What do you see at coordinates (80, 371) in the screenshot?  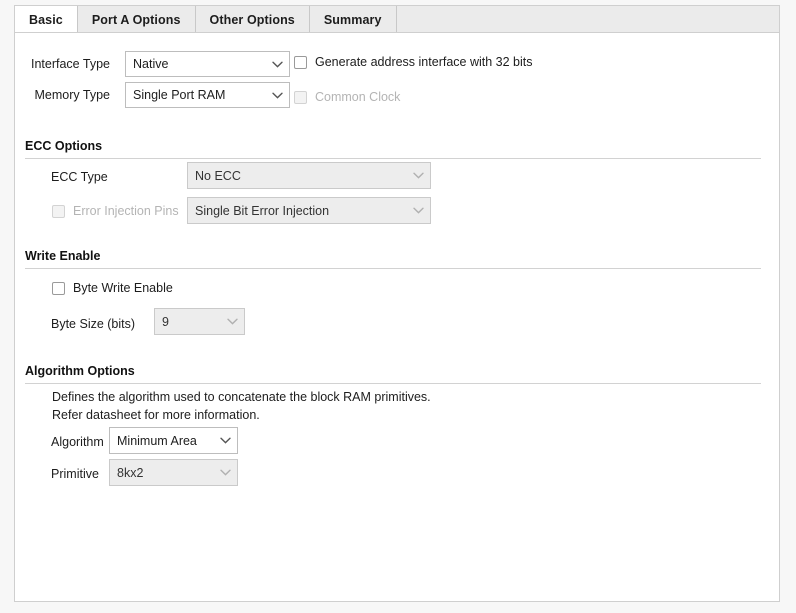 I see `algorithm-options-section-title: Algorithm Options` at bounding box center [80, 371].